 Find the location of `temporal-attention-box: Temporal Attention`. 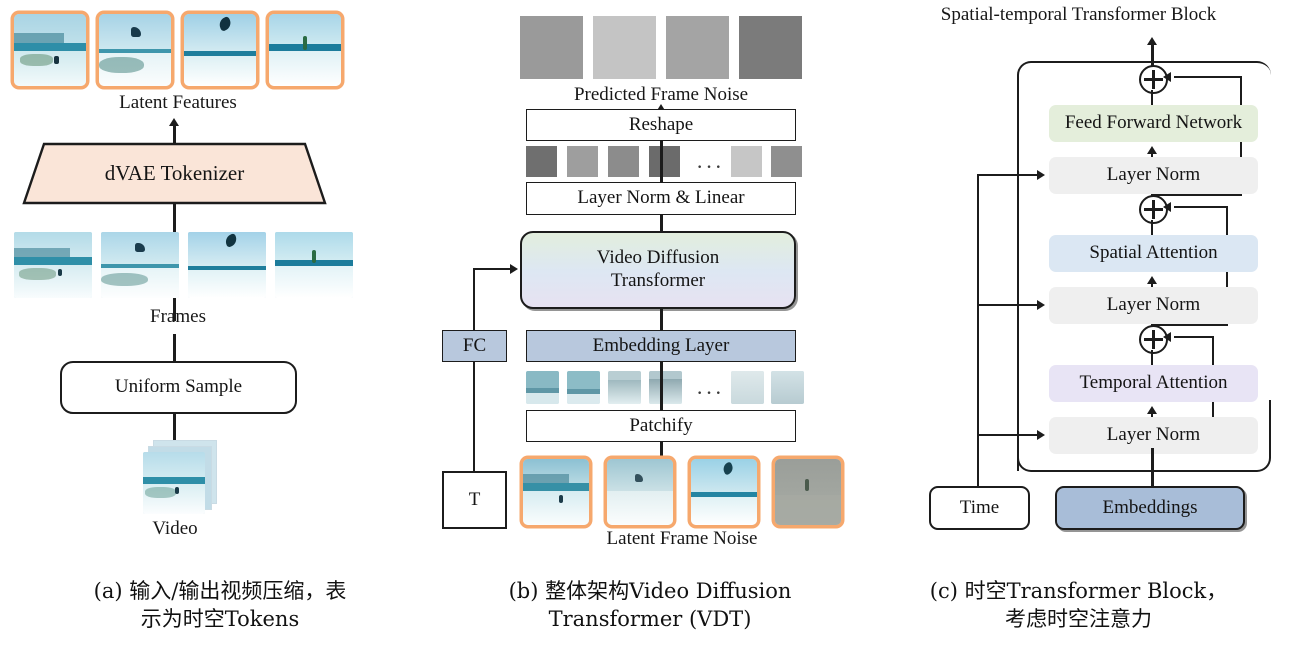

temporal-attention-box: Temporal Attention is located at coordinates (1153, 383).